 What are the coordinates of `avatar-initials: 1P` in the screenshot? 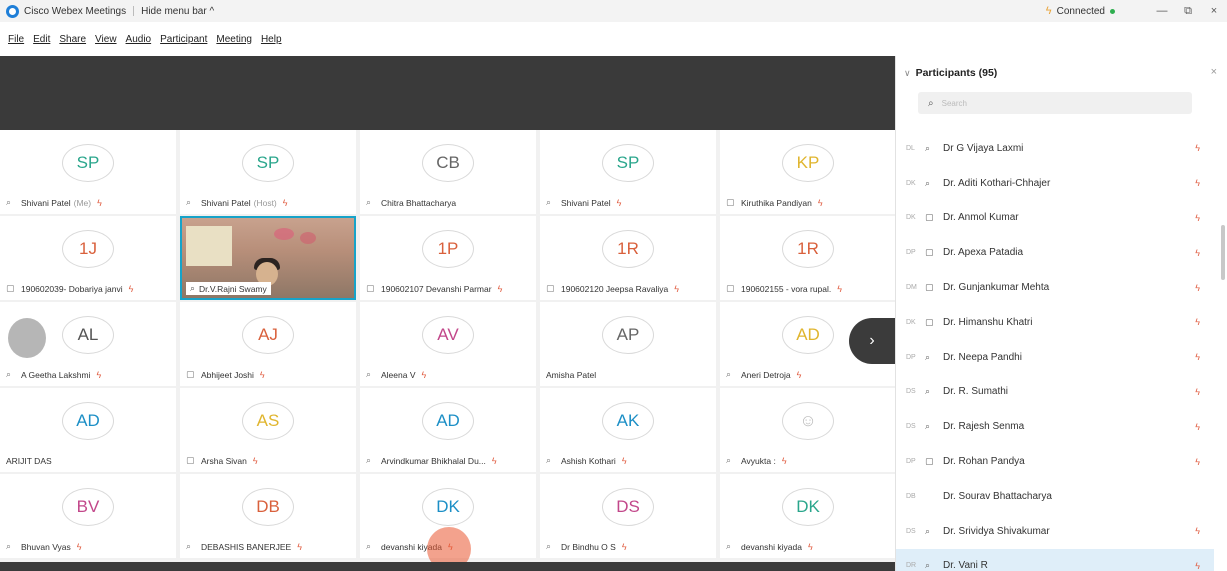 It's located at (448, 248).